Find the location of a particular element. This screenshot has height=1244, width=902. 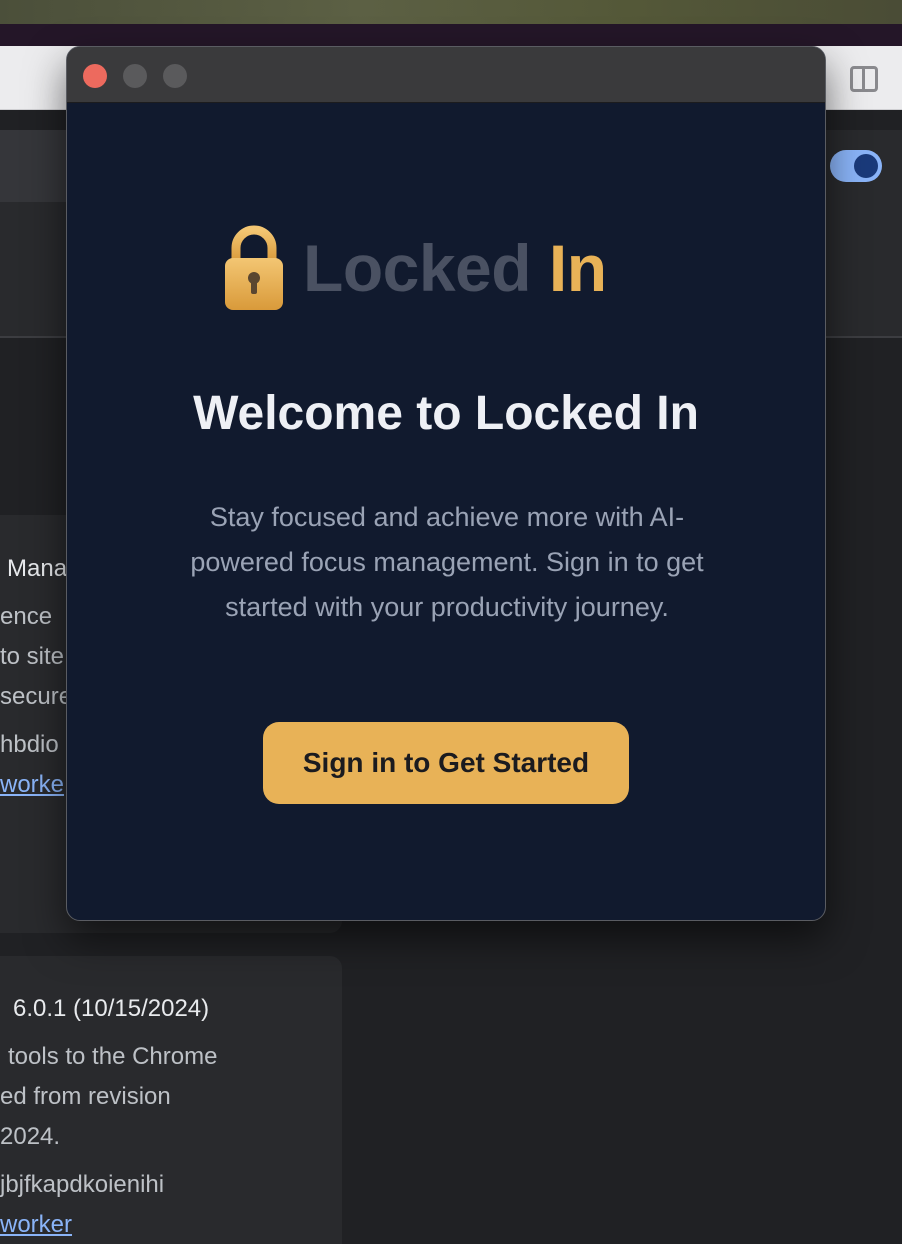

extension-description-line: 2024. is located at coordinates (30, 1136).